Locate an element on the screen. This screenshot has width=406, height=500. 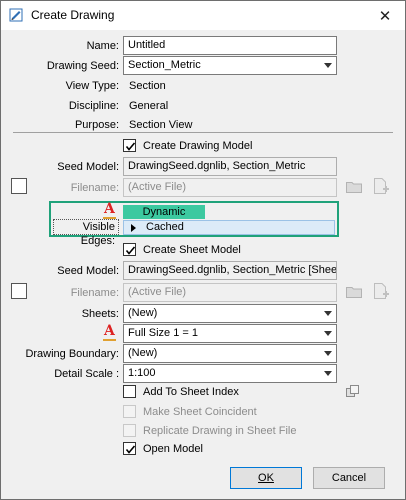
ok-button-label: OK is located at coordinates (266, 478).